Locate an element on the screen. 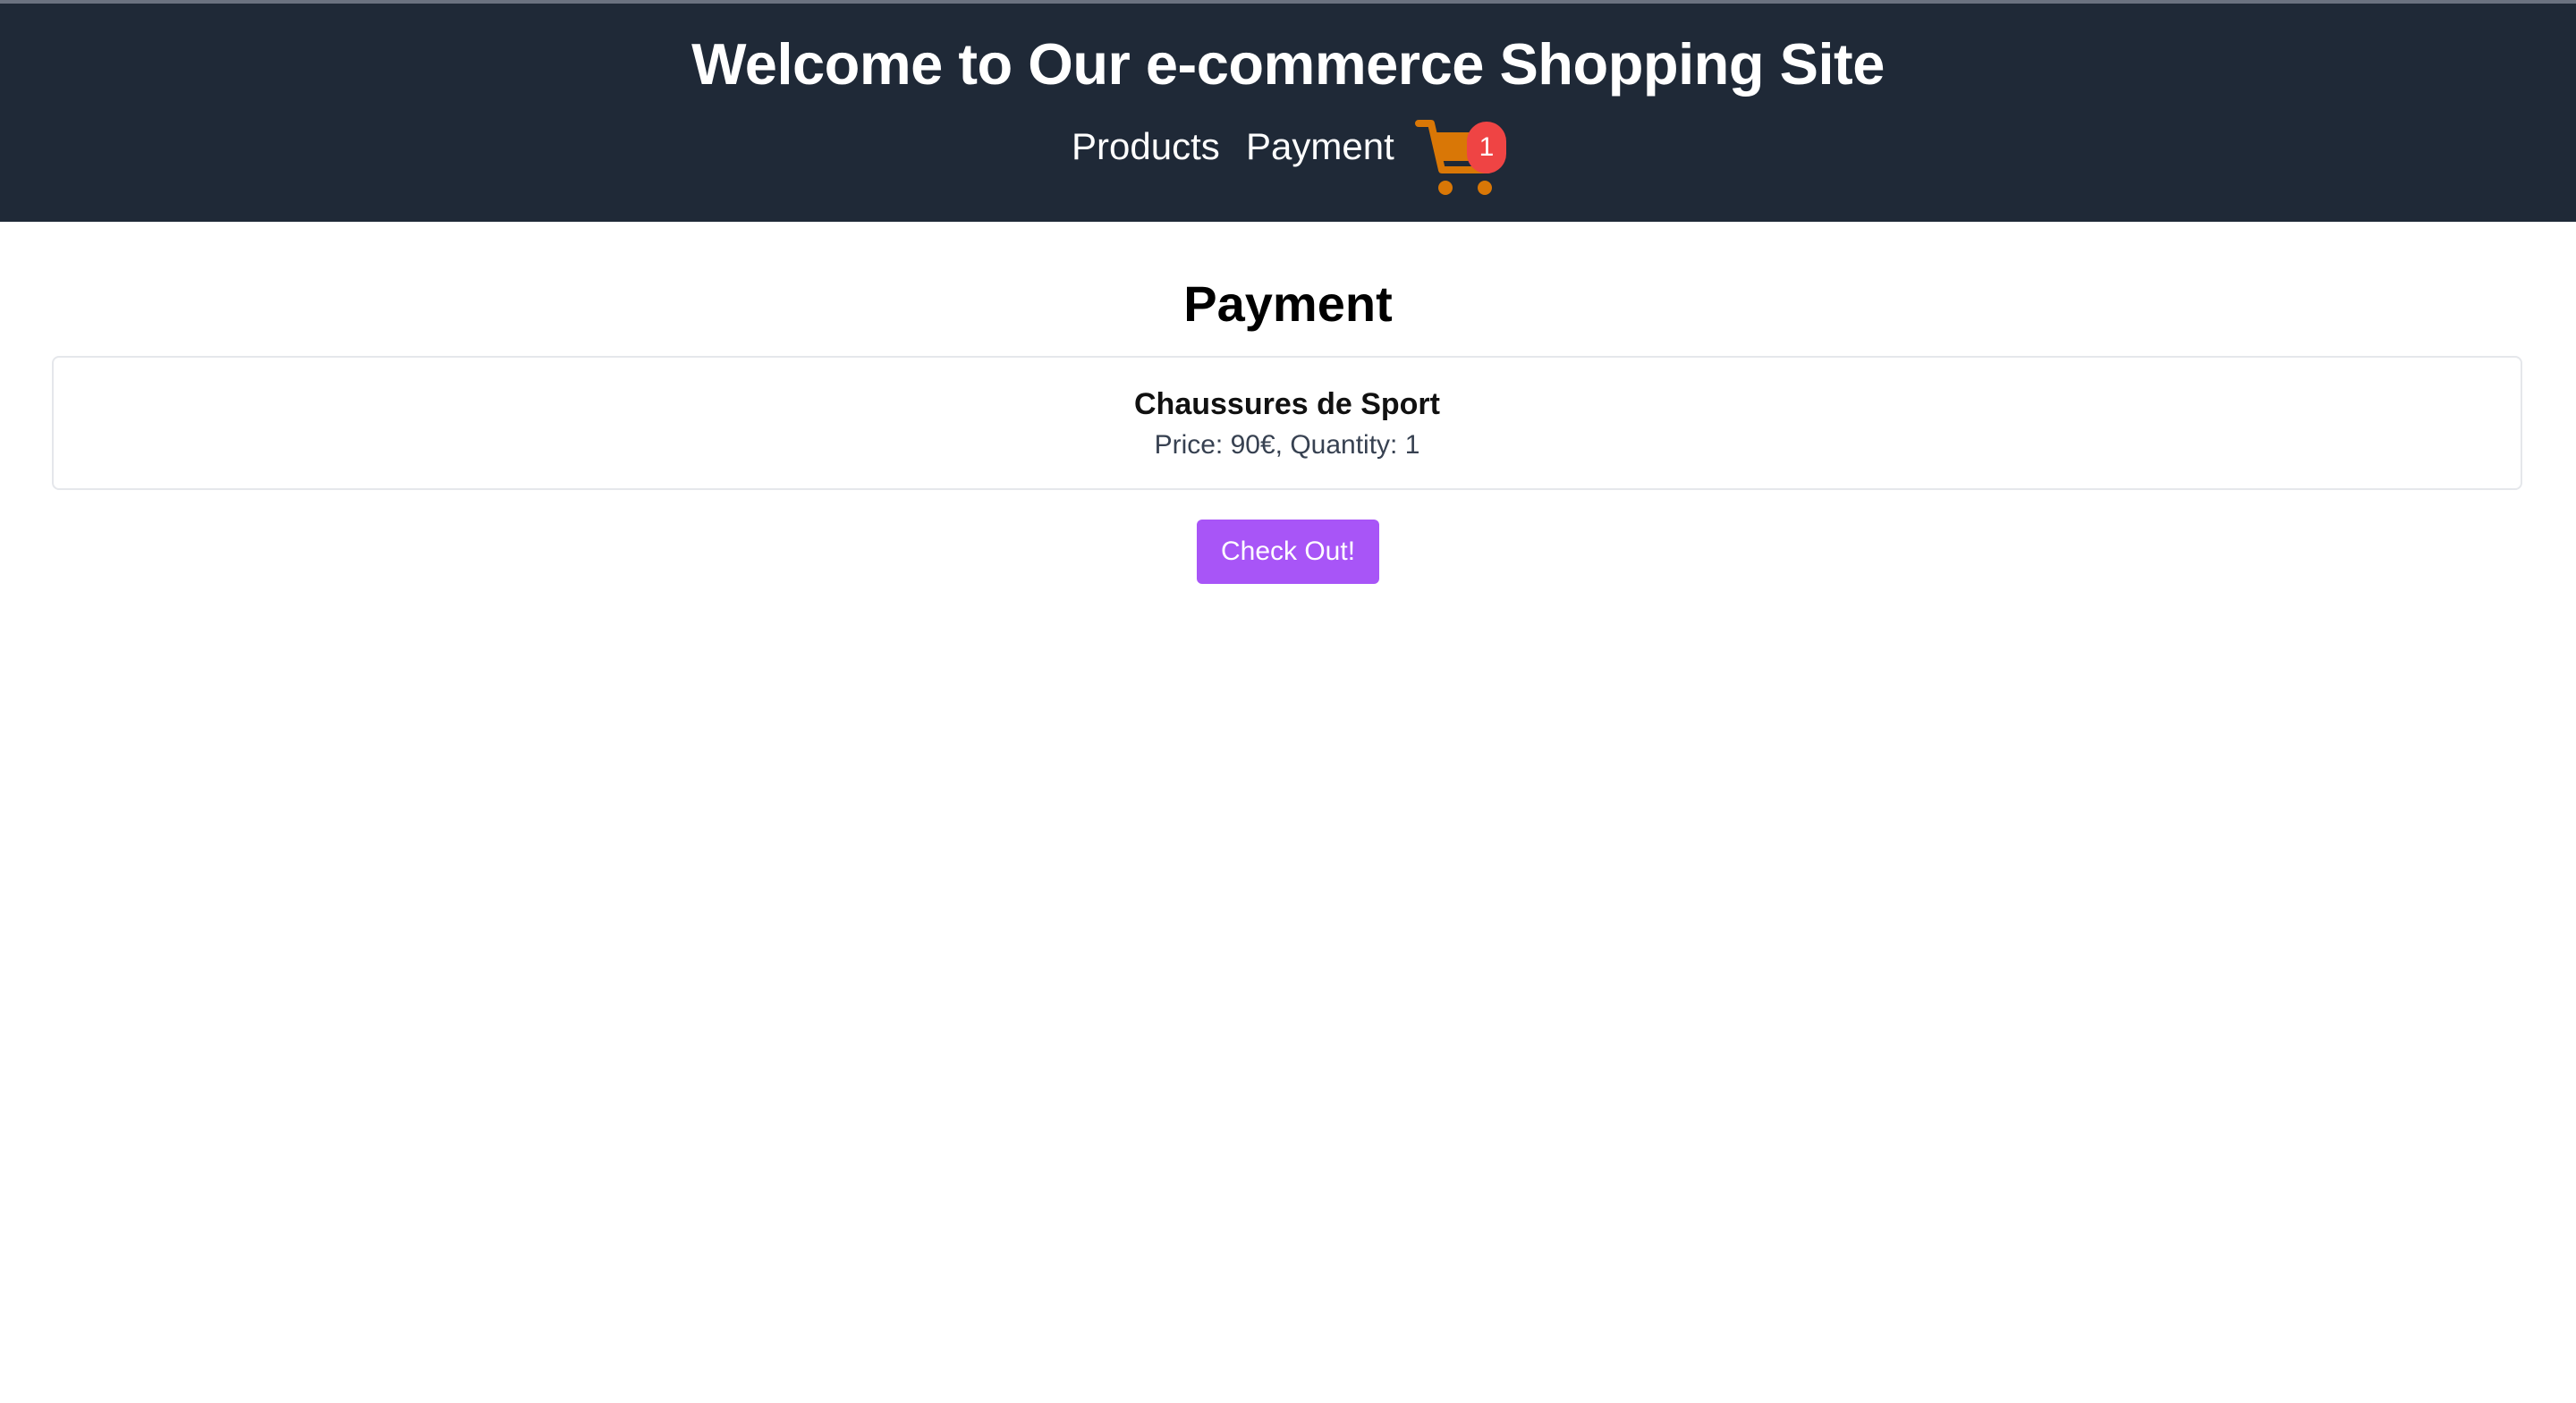 This screenshot has width=2576, height=1403. cart-button: 1 is located at coordinates (1463, 157).